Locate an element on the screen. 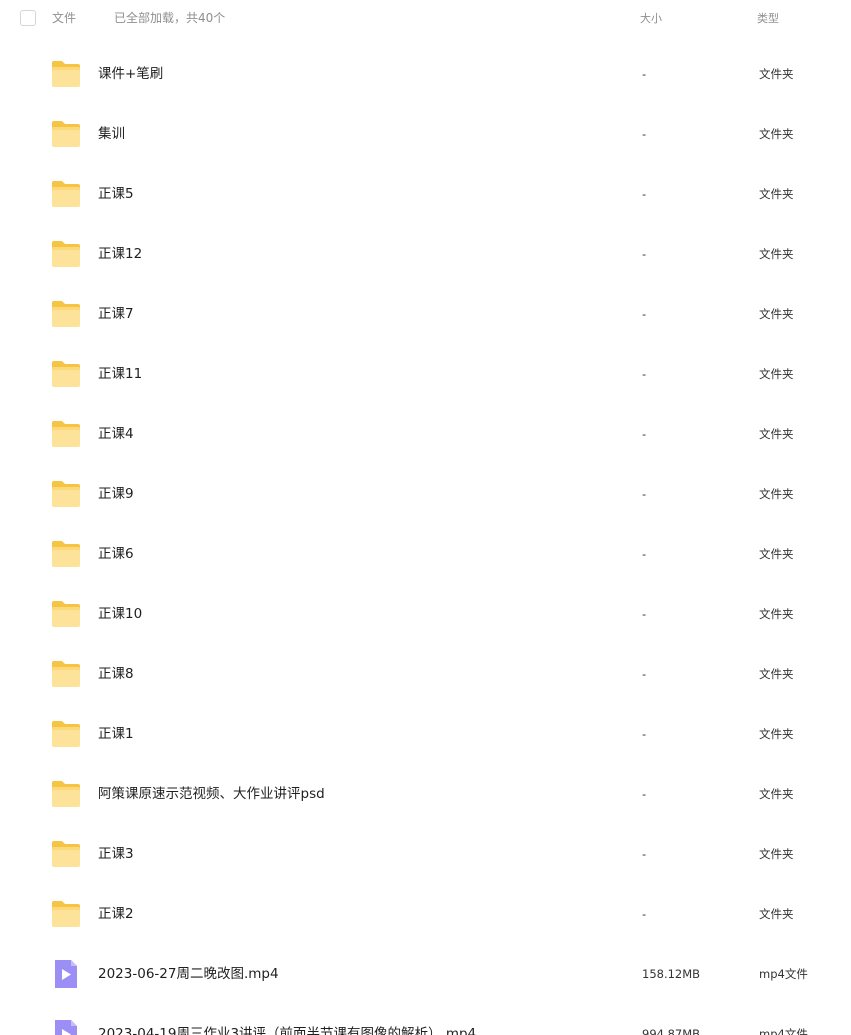  file-name: 正课12 is located at coordinates (120, 254).